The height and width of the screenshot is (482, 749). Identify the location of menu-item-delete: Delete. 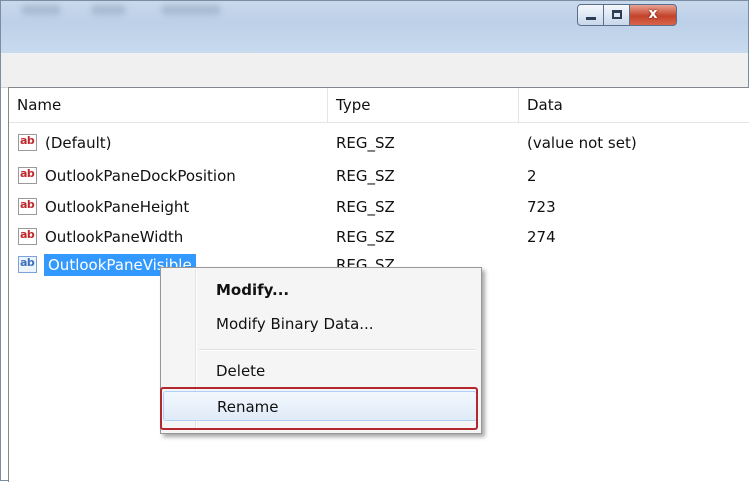
(320, 371).